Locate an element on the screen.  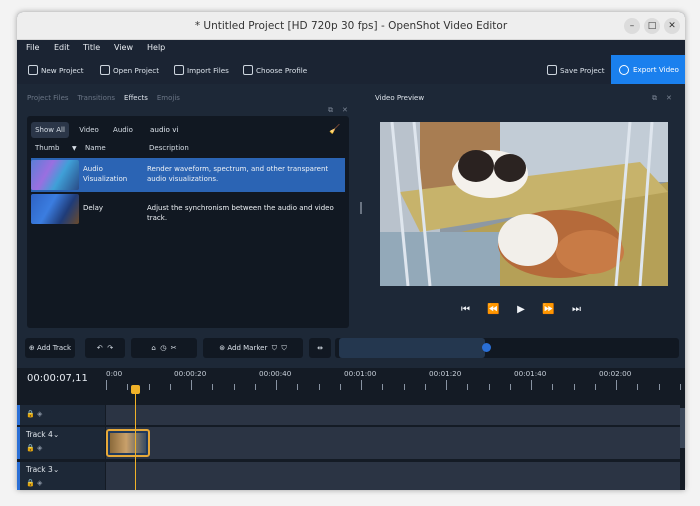
broom-icon: 🧹 is located at coordinates (334, 130).